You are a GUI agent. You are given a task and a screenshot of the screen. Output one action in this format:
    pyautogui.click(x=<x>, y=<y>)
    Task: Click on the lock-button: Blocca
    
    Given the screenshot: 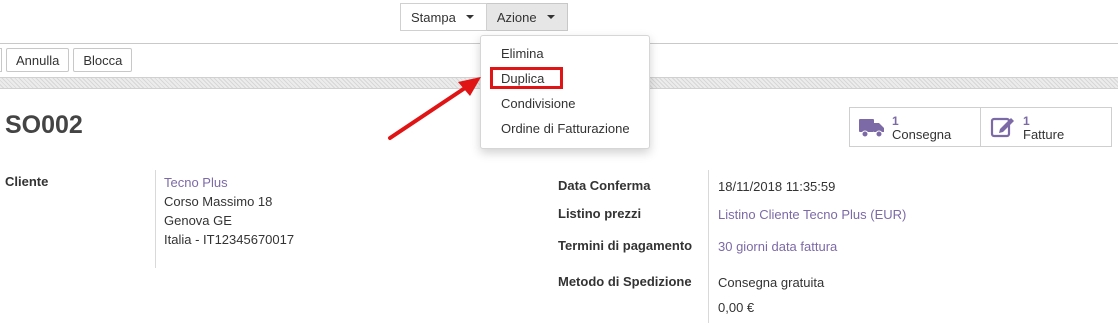 What is the action you would take?
    pyautogui.click(x=103, y=60)
    